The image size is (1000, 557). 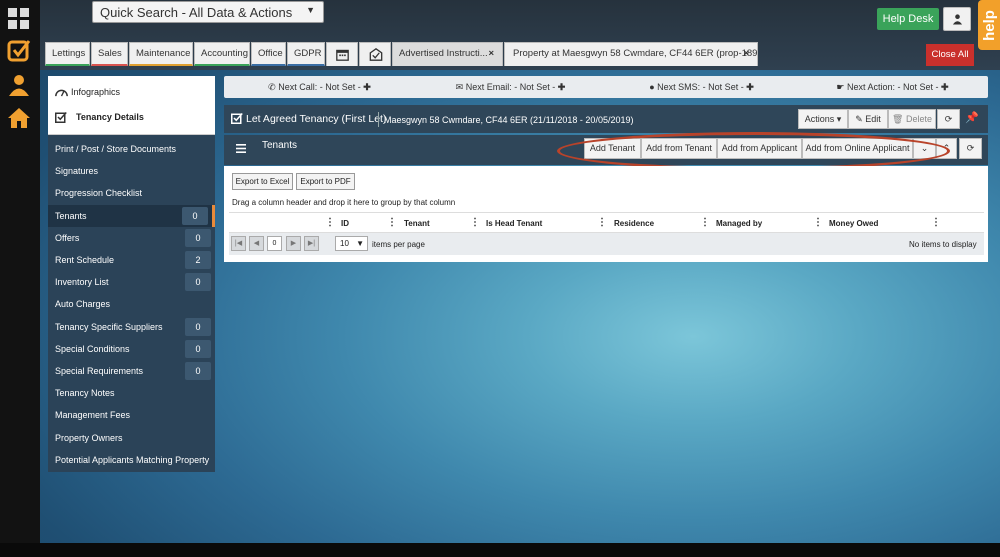 I want to click on close-all-button: Close All, so click(x=950, y=55).